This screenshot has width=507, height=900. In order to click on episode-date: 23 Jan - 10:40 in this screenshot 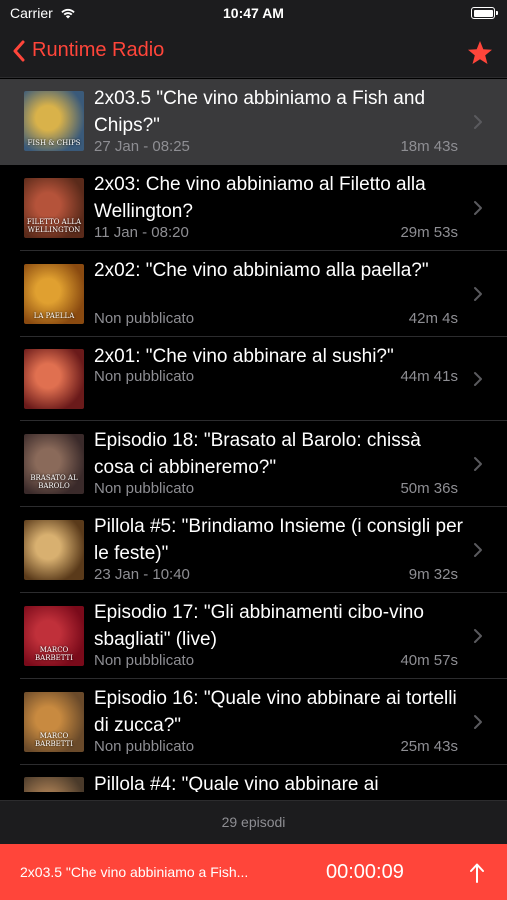, I will do `click(142, 574)`.